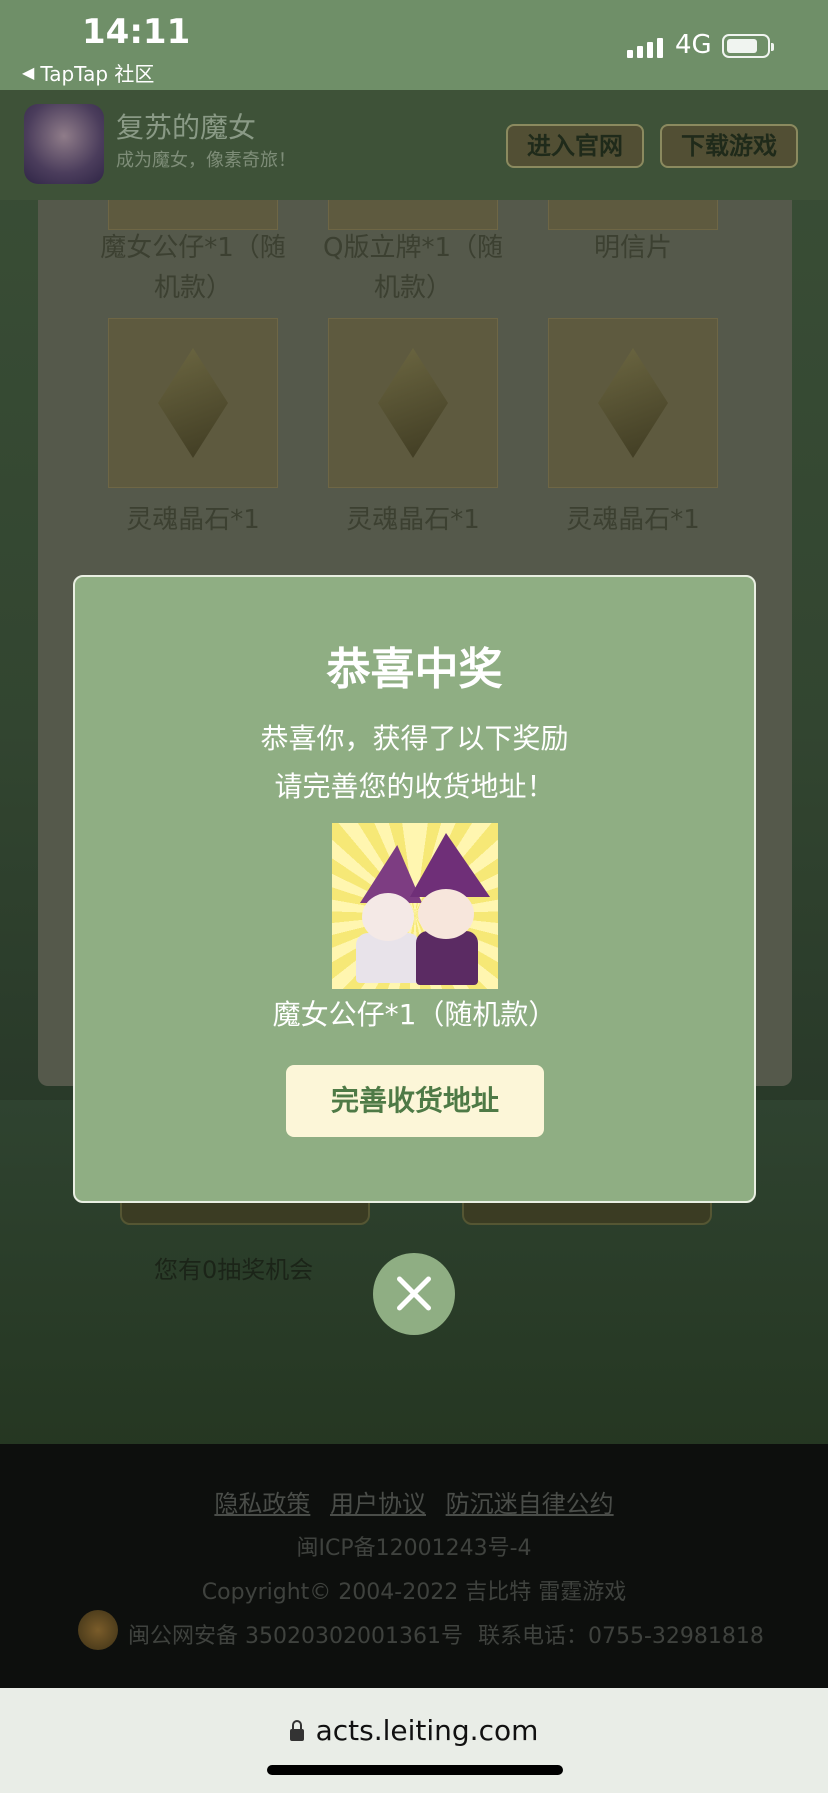 This screenshot has width=828, height=1793. Describe the element at coordinates (262, 1504) in the screenshot. I see `privacy-policy-link: 隐私政策` at that location.